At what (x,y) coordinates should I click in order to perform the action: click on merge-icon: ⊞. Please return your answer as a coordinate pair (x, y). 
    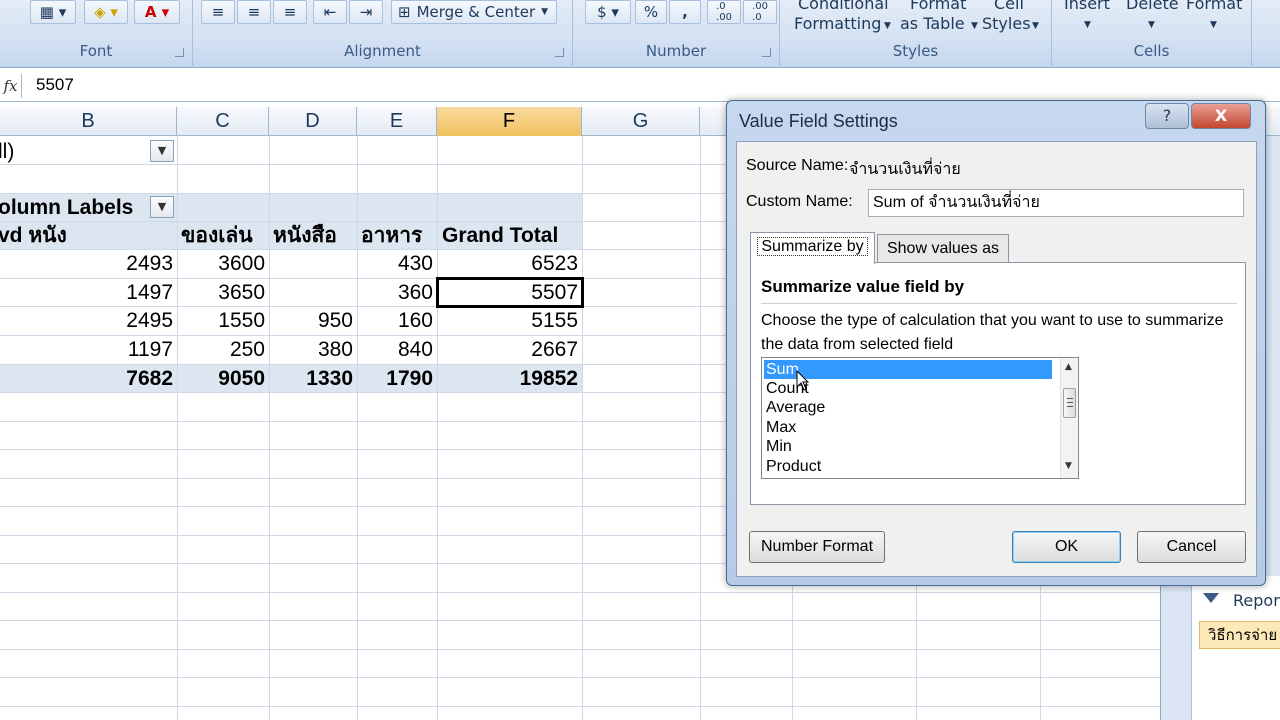
    Looking at the image, I should click on (404, 12).